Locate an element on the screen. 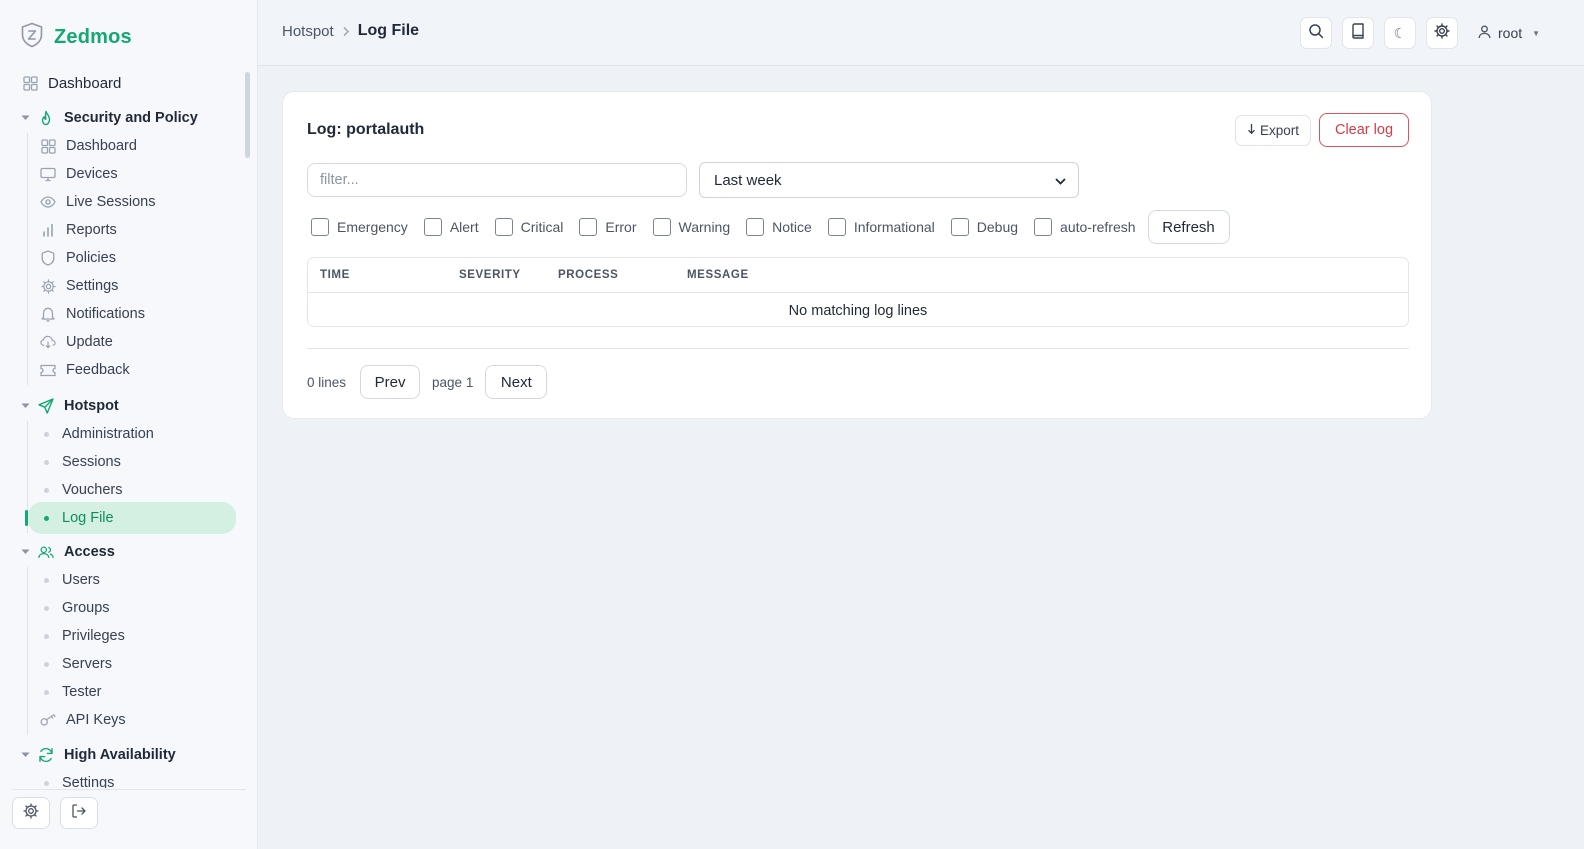 The height and width of the screenshot is (849, 1584). check-emergency: Emergency is located at coordinates (359, 227).